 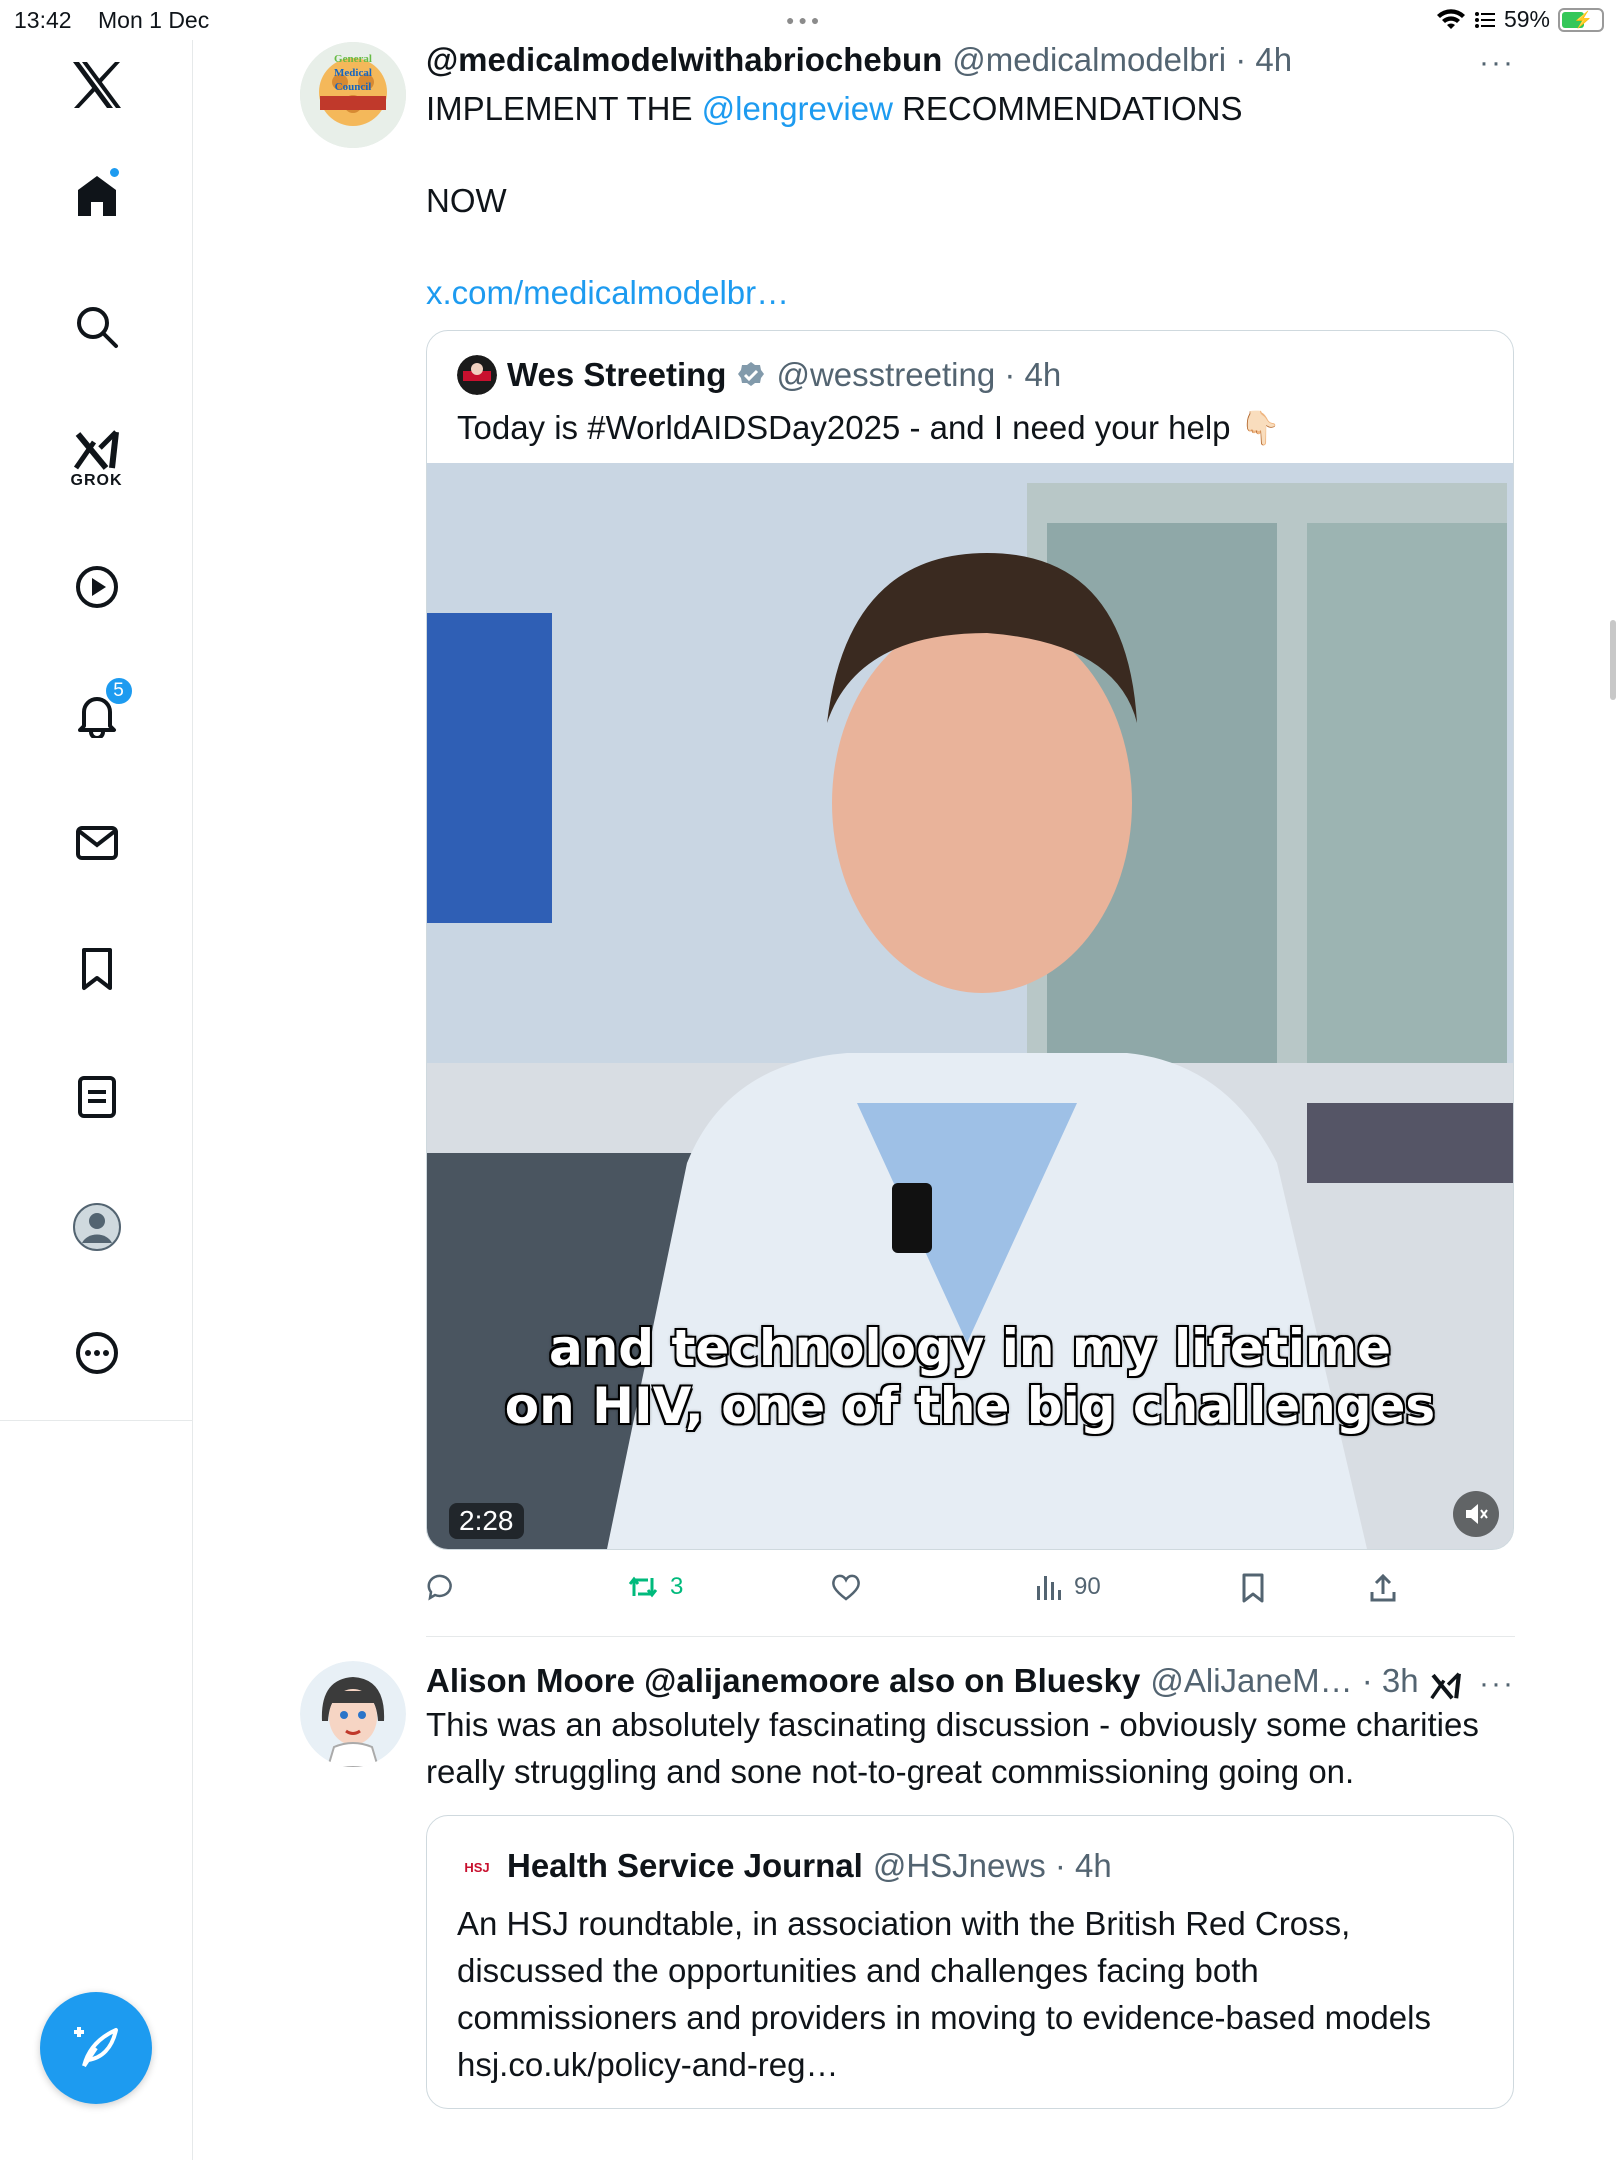 What do you see at coordinates (353, 87) in the screenshot?
I see `svg-text: Council` at bounding box center [353, 87].